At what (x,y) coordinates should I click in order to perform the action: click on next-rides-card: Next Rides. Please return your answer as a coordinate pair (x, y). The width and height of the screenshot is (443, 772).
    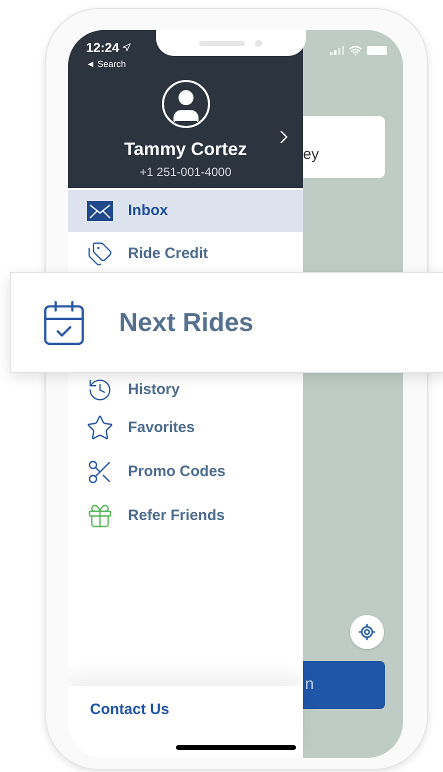
    Looking at the image, I should click on (226, 322).